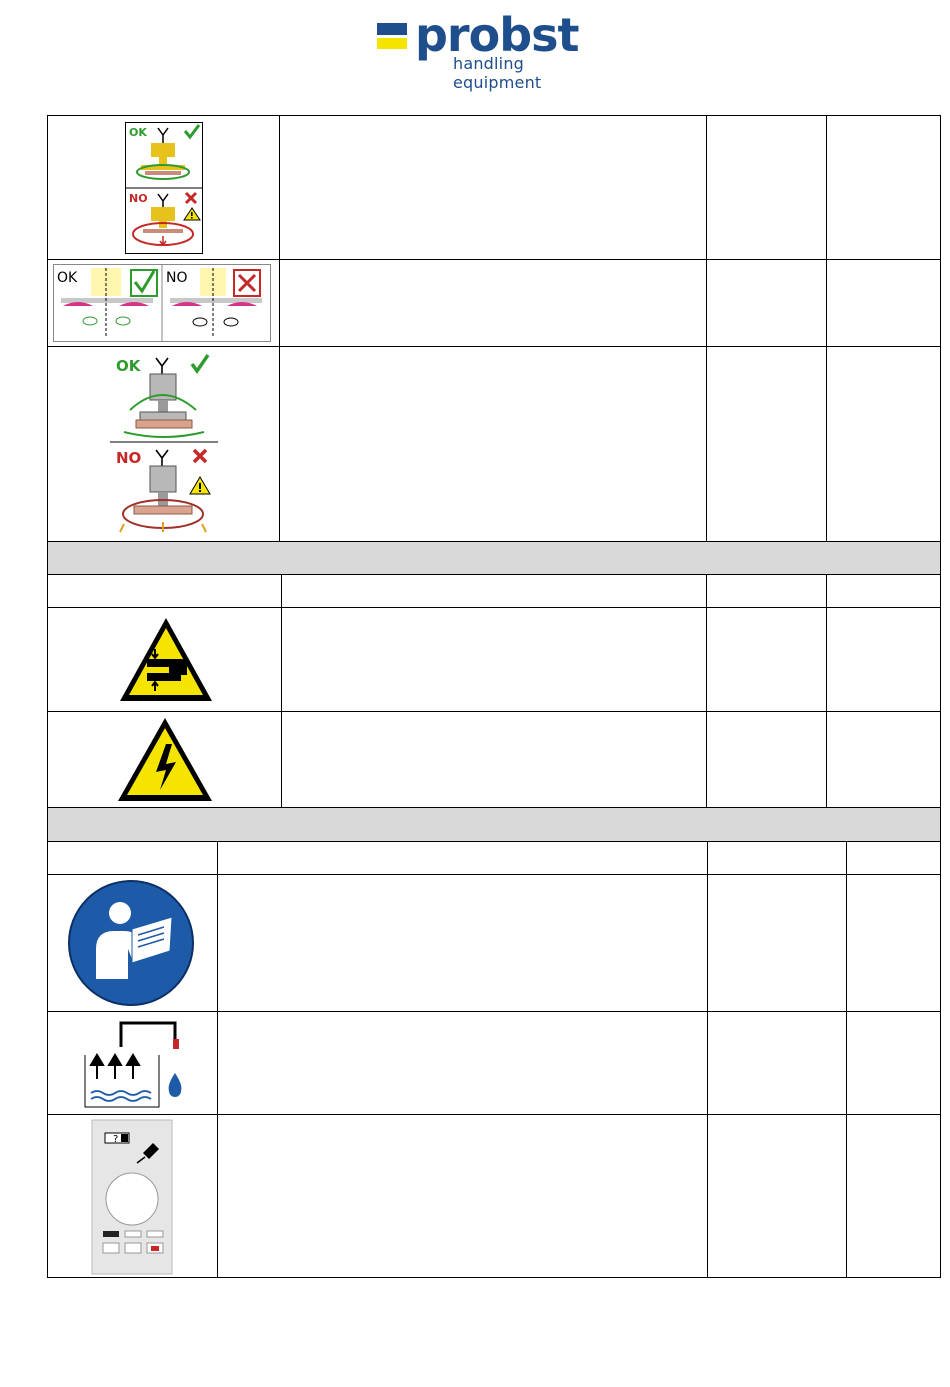 This screenshot has height=1387, width=950. Describe the element at coordinates (164, 188) in the screenshot. I see `lifting-position-ok-no-icon: OK NO` at that location.